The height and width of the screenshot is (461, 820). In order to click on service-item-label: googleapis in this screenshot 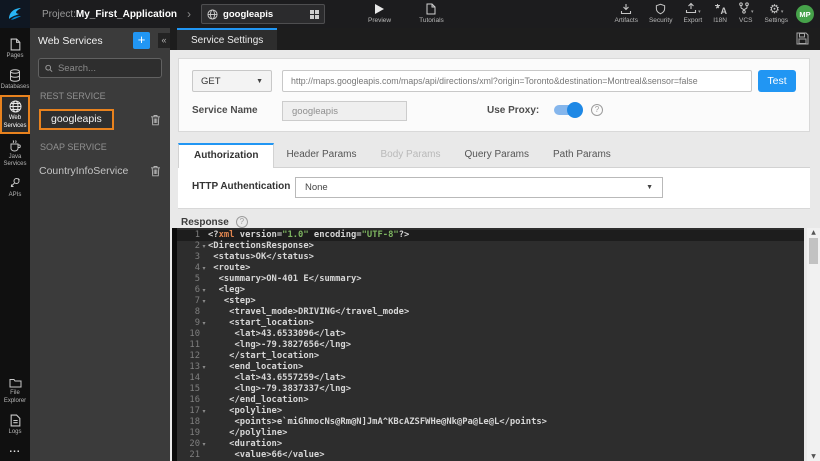, I will do `click(76, 119)`.